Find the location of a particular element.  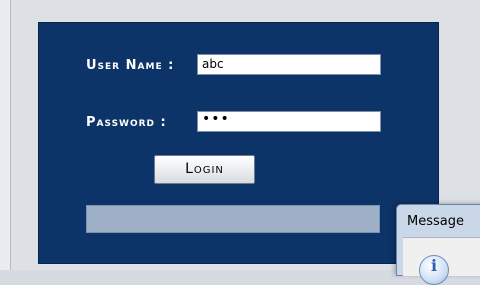

status-bar is located at coordinates (233, 219).